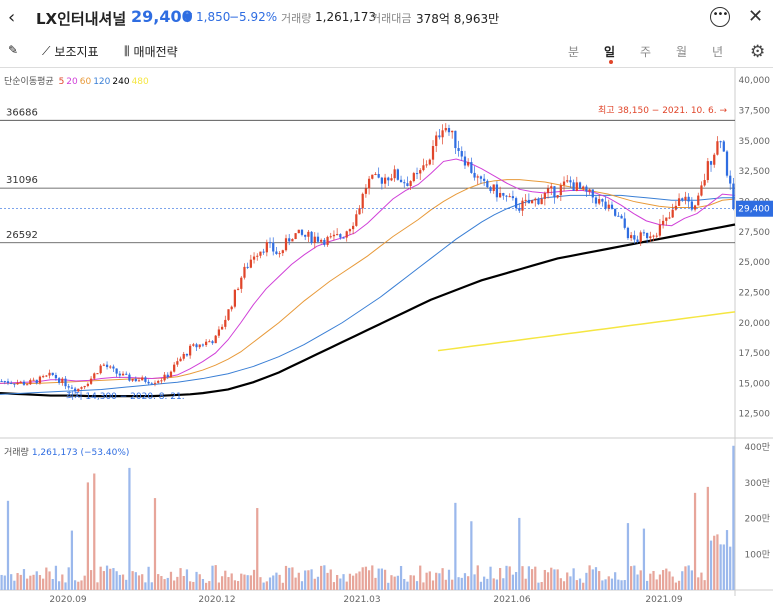  I want to click on volume-tick-label: 400만, so click(757, 447).